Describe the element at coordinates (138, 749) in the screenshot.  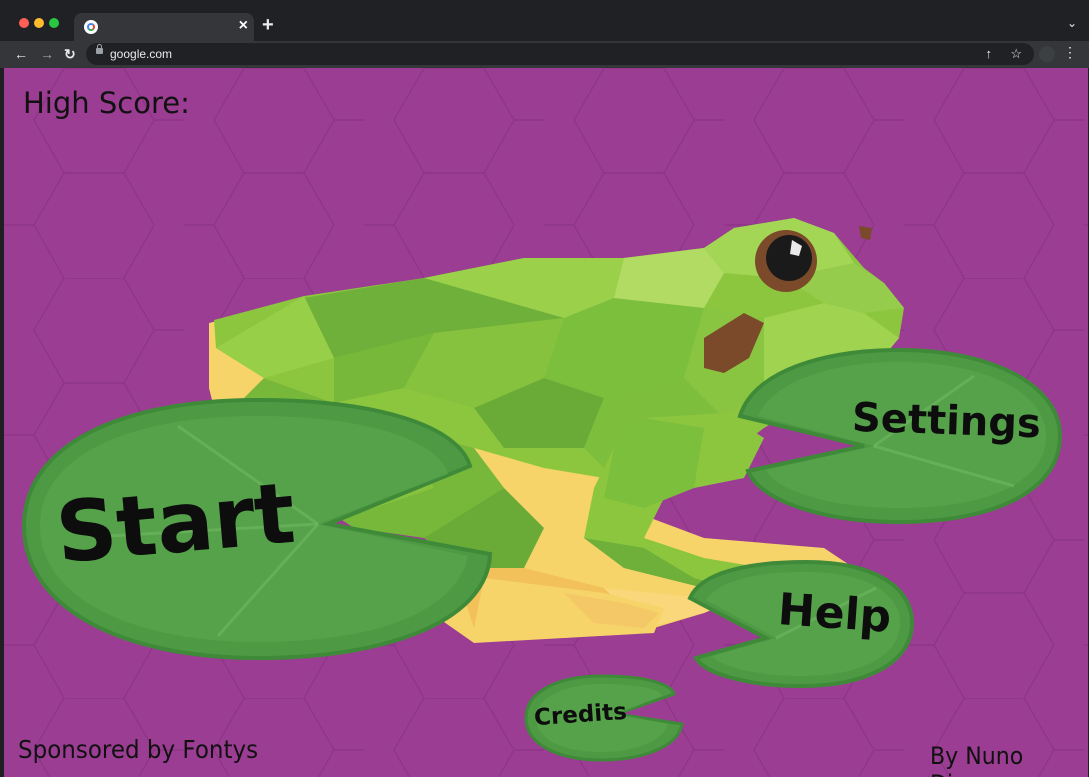
I see `sponsor-text: Sponsored by Fontys` at that location.